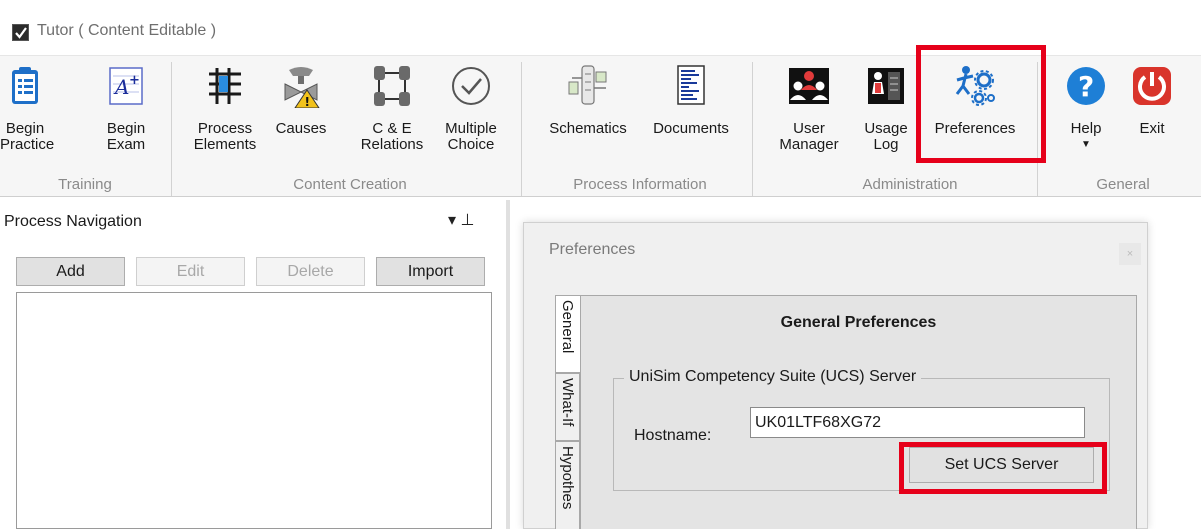 The width and height of the screenshot is (1201, 529). I want to click on begin-practice-button: Begin Practice, so click(27, 114).